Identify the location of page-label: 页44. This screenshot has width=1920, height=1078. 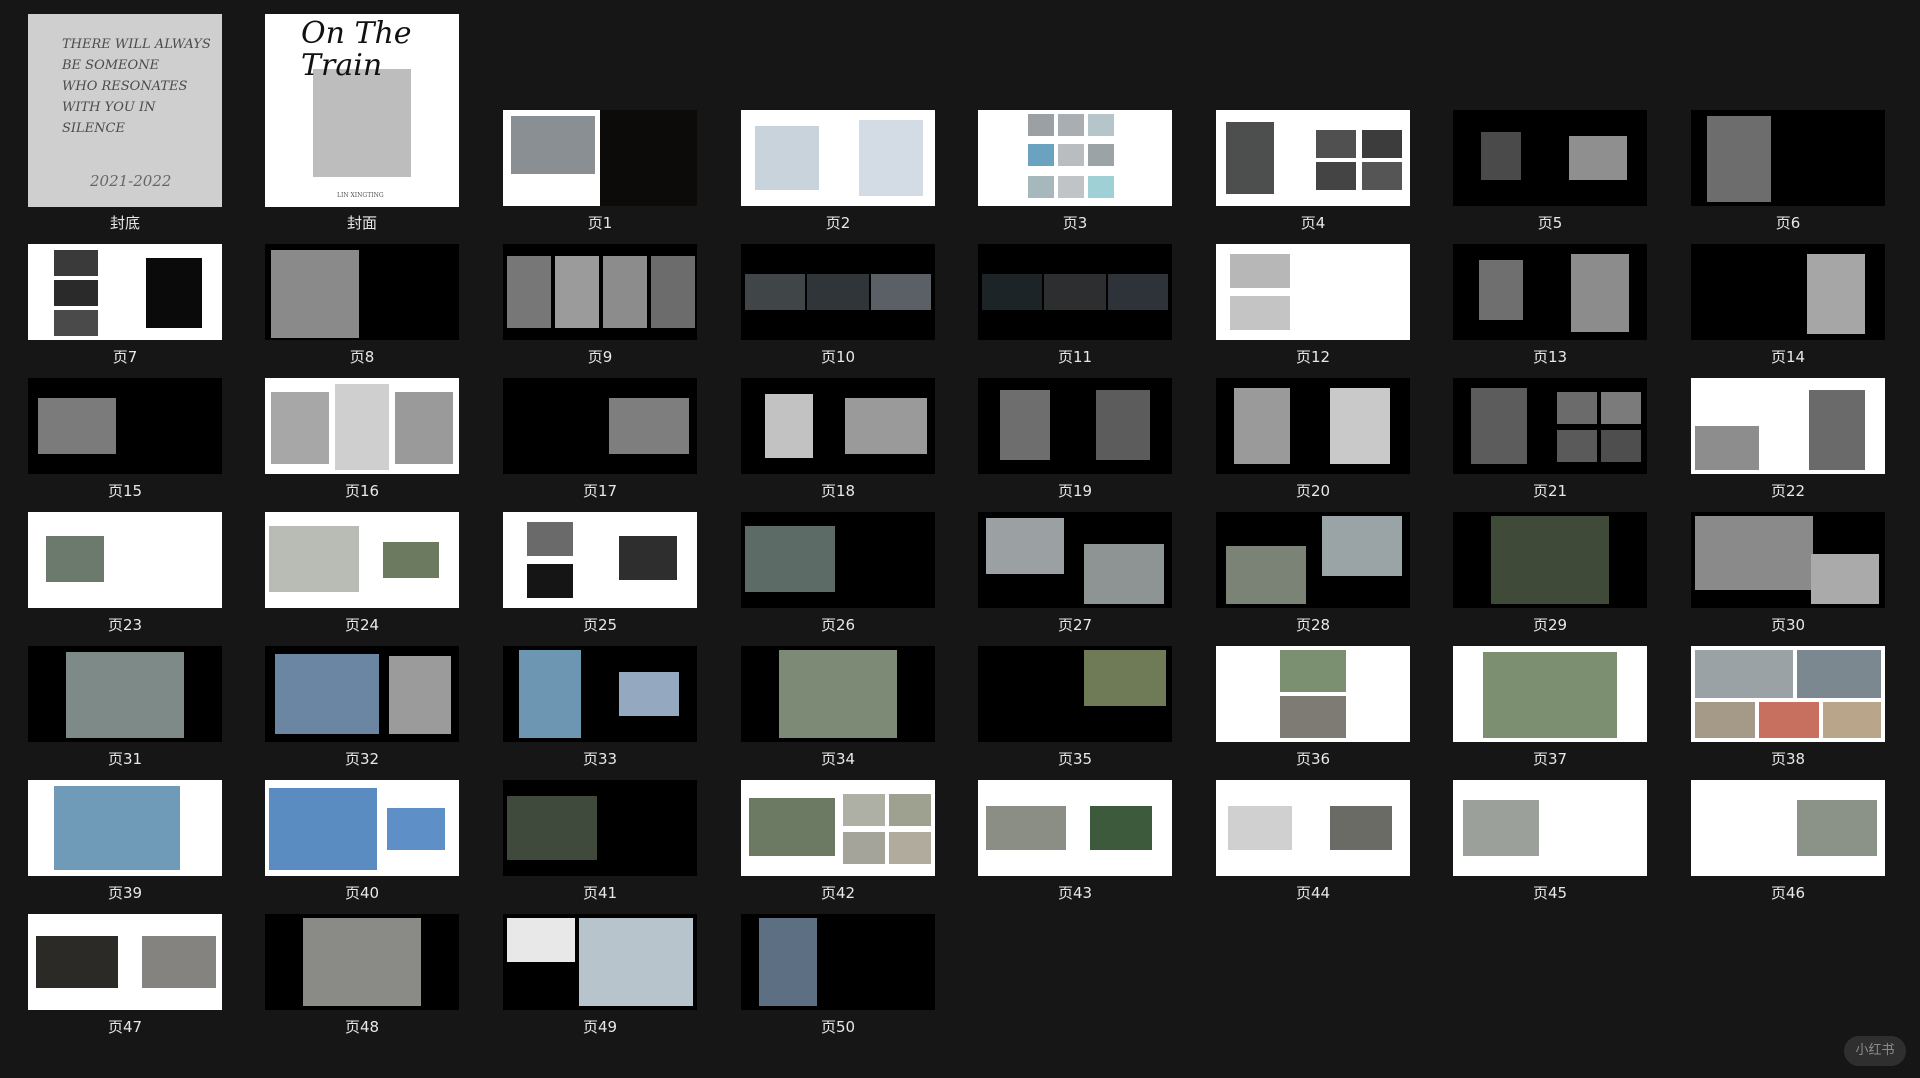
(1313, 893).